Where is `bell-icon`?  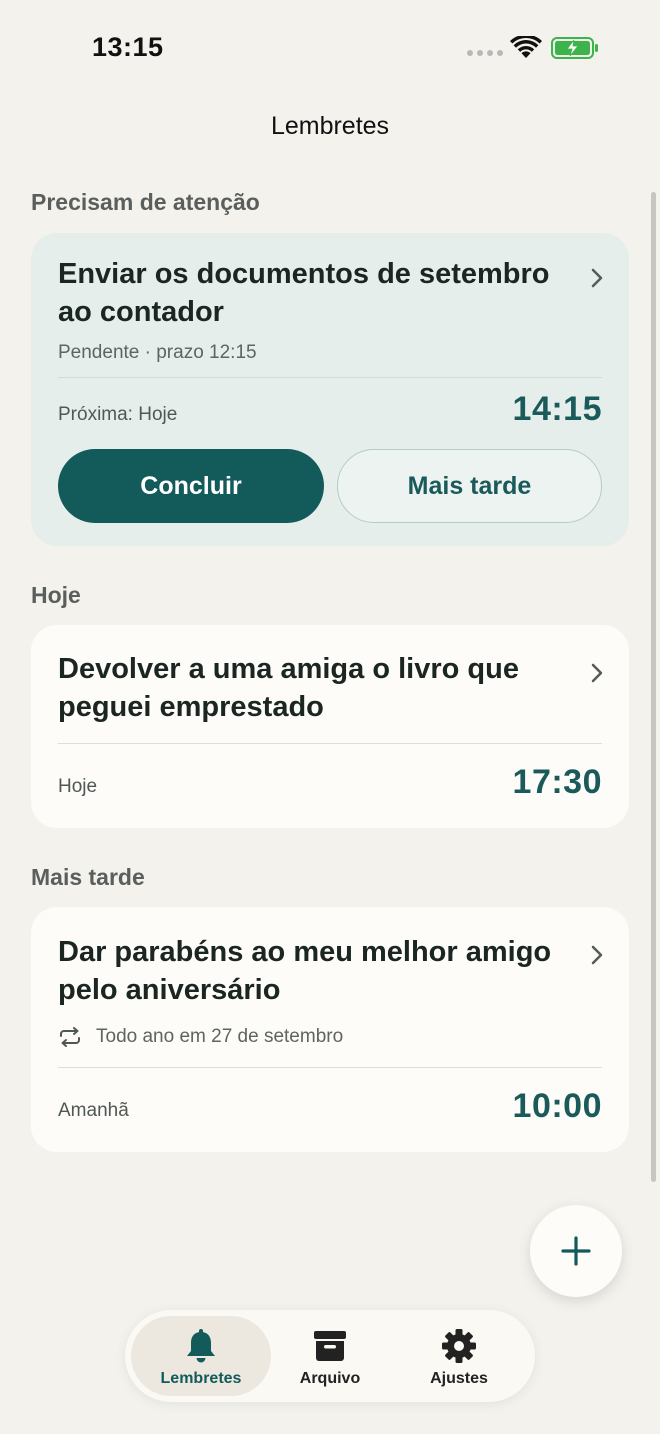 bell-icon is located at coordinates (201, 1346).